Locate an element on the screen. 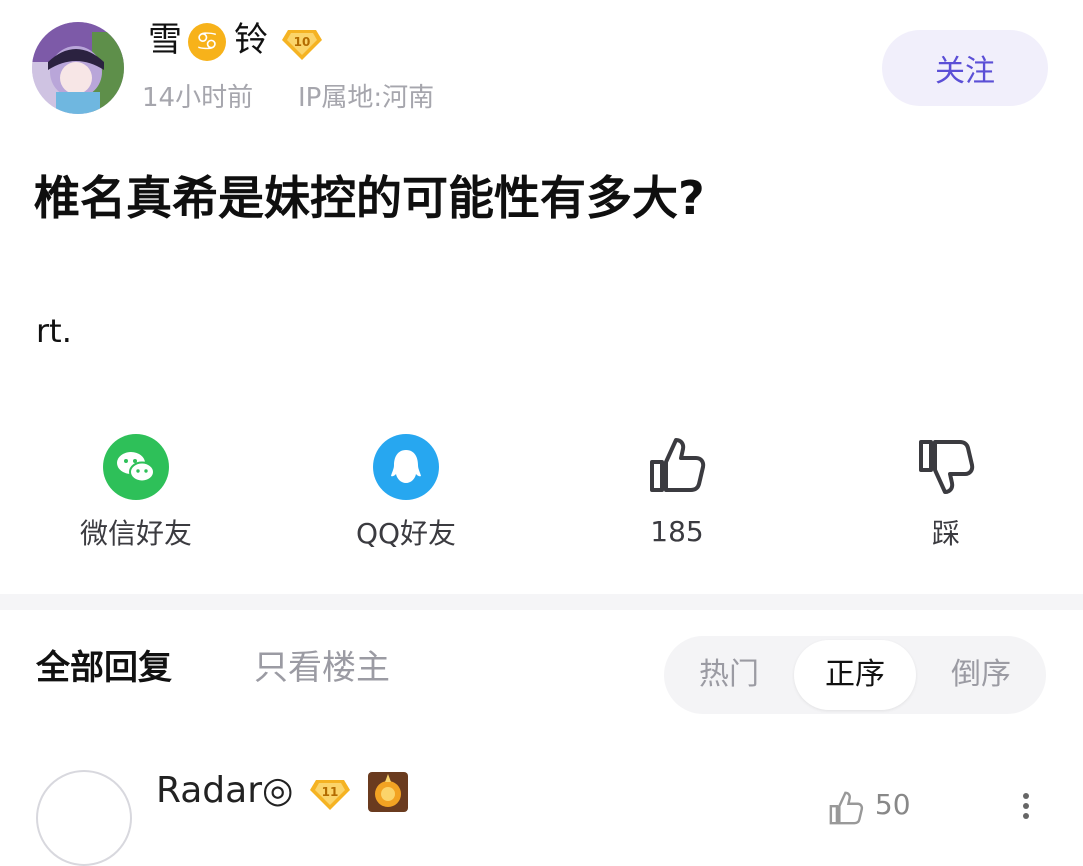  level-badge-icon: 10 is located at coordinates (302, 44).